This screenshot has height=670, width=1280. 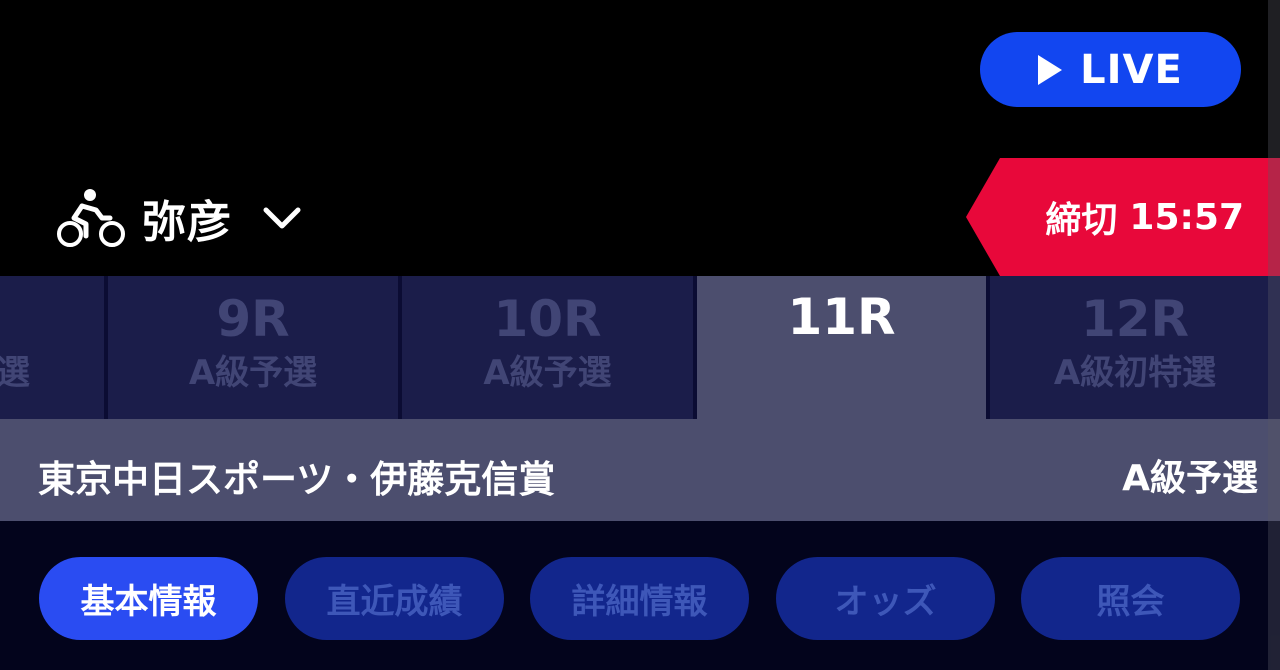 What do you see at coordinates (394, 602) in the screenshot?
I see `tab-label: 直近成績` at bounding box center [394, 602].